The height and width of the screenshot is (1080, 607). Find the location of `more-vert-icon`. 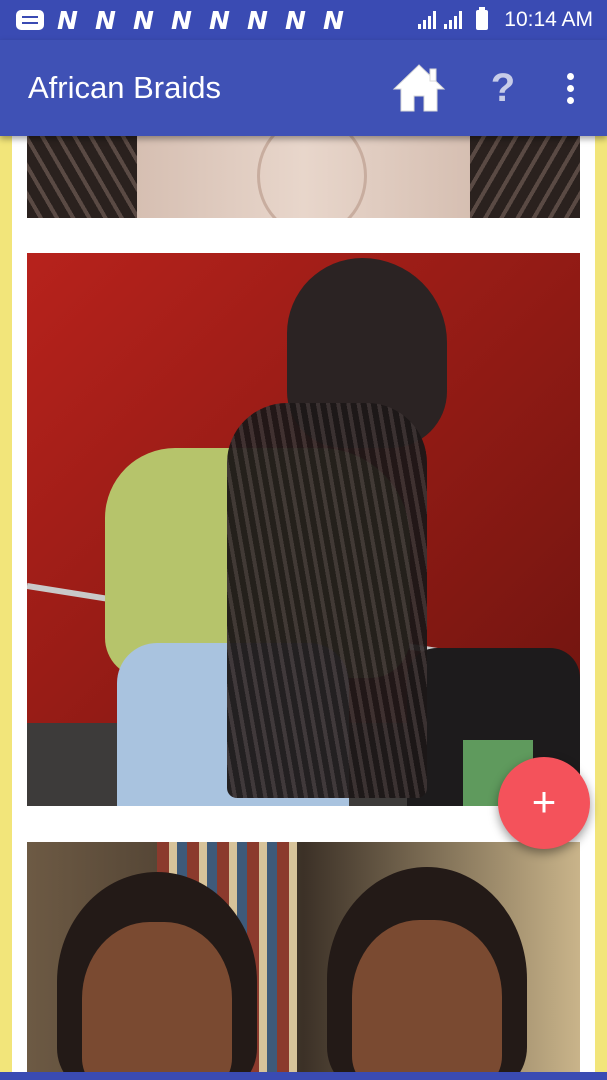

more-vert-icon is located at coordinates (570, 76).